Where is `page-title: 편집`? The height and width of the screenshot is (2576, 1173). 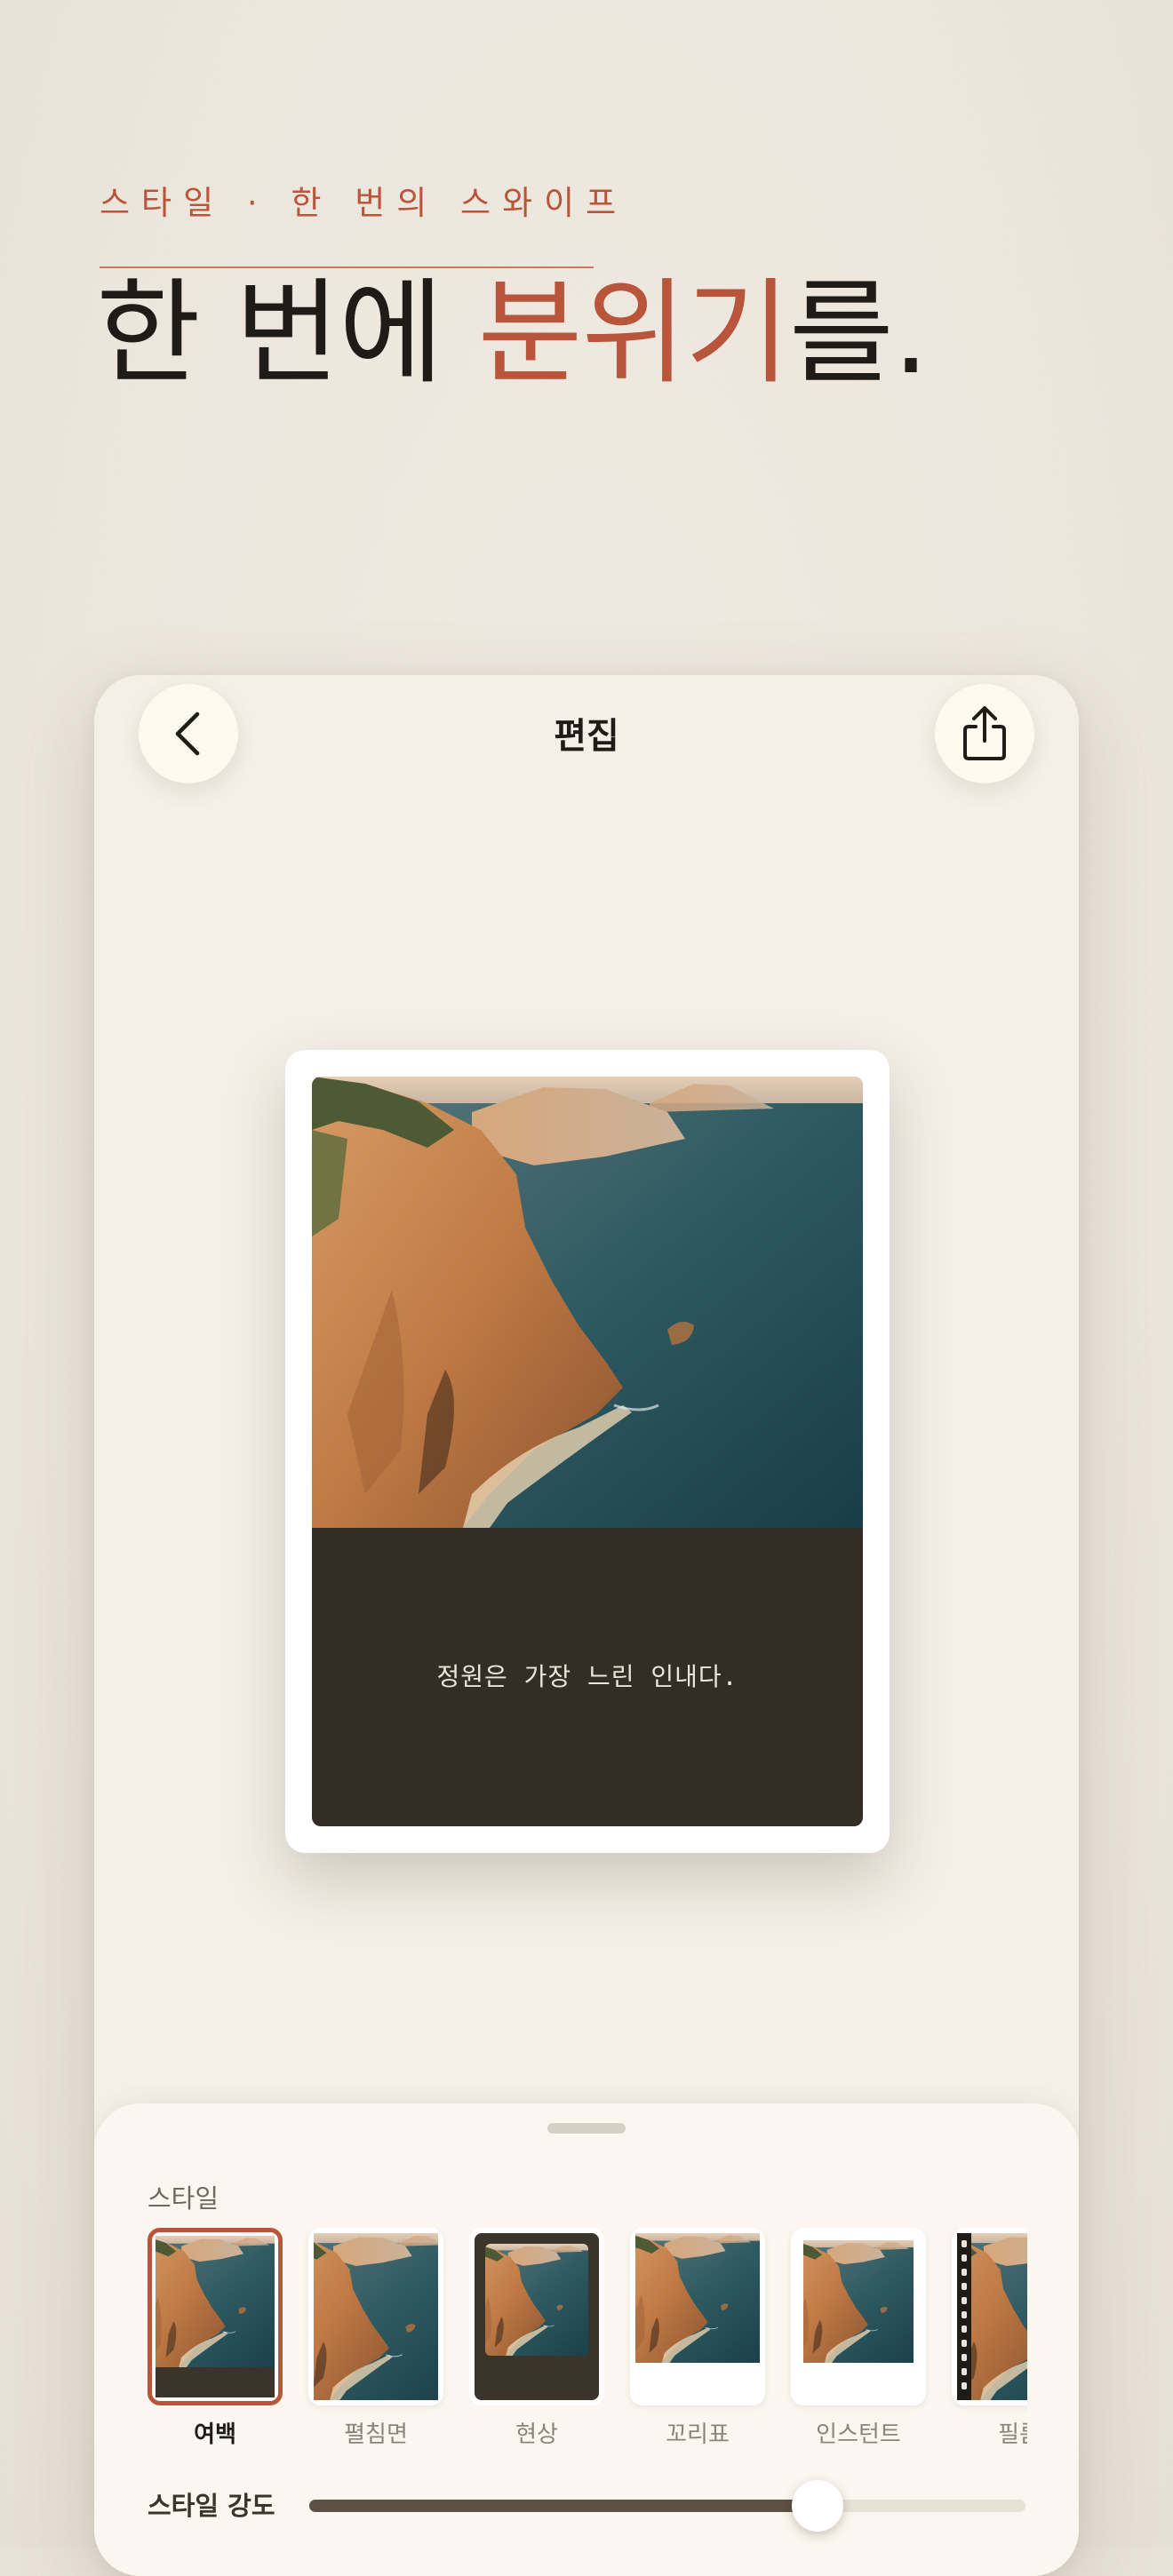 page-title: 편집 is located at coordinates (586, 736).